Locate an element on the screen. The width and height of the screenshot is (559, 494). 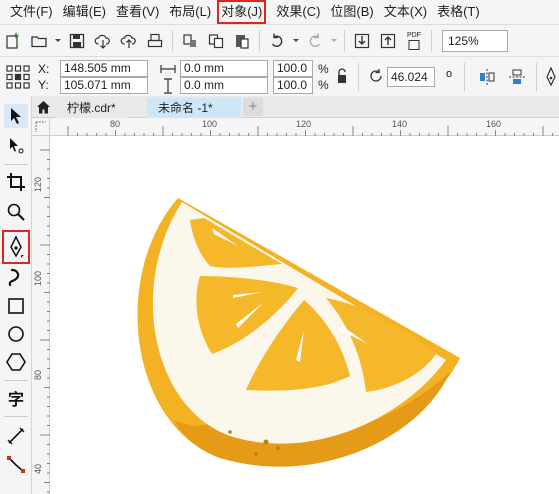
crop-icon is located at coordinates (16, 182).